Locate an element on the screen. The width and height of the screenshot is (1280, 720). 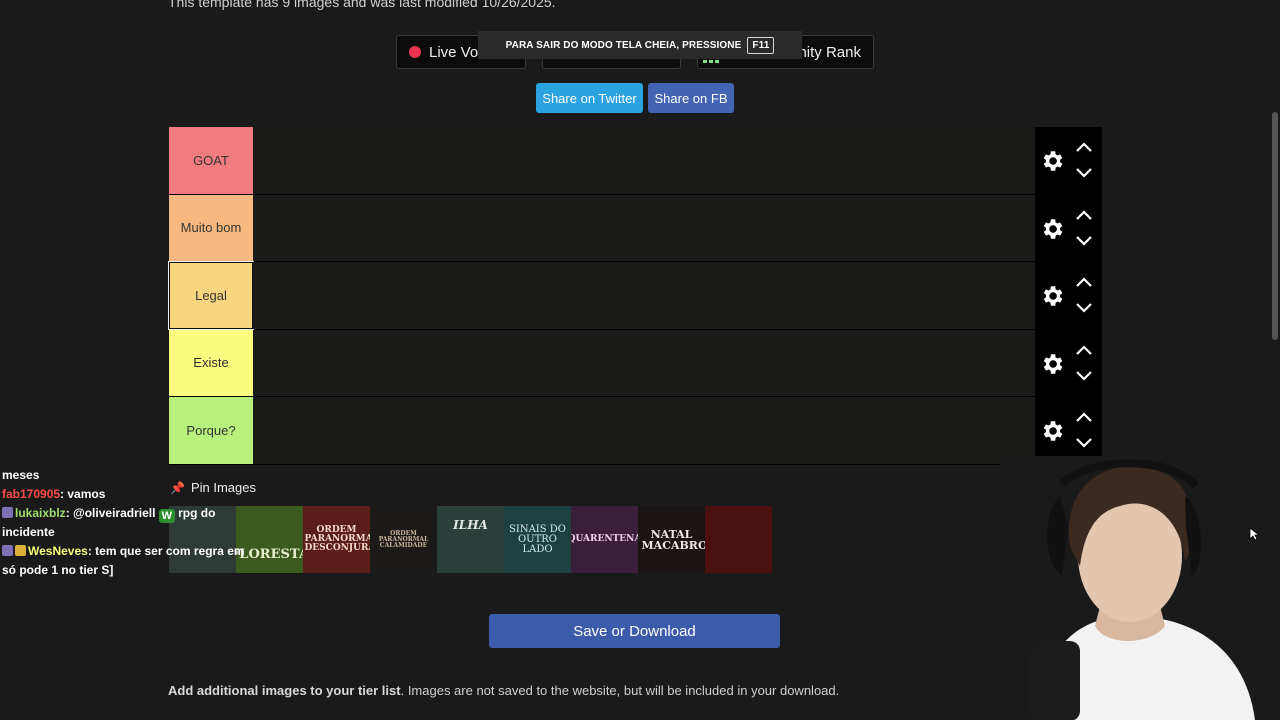
chat-line: fab170905: vamos is located at coordinates (124, 494).